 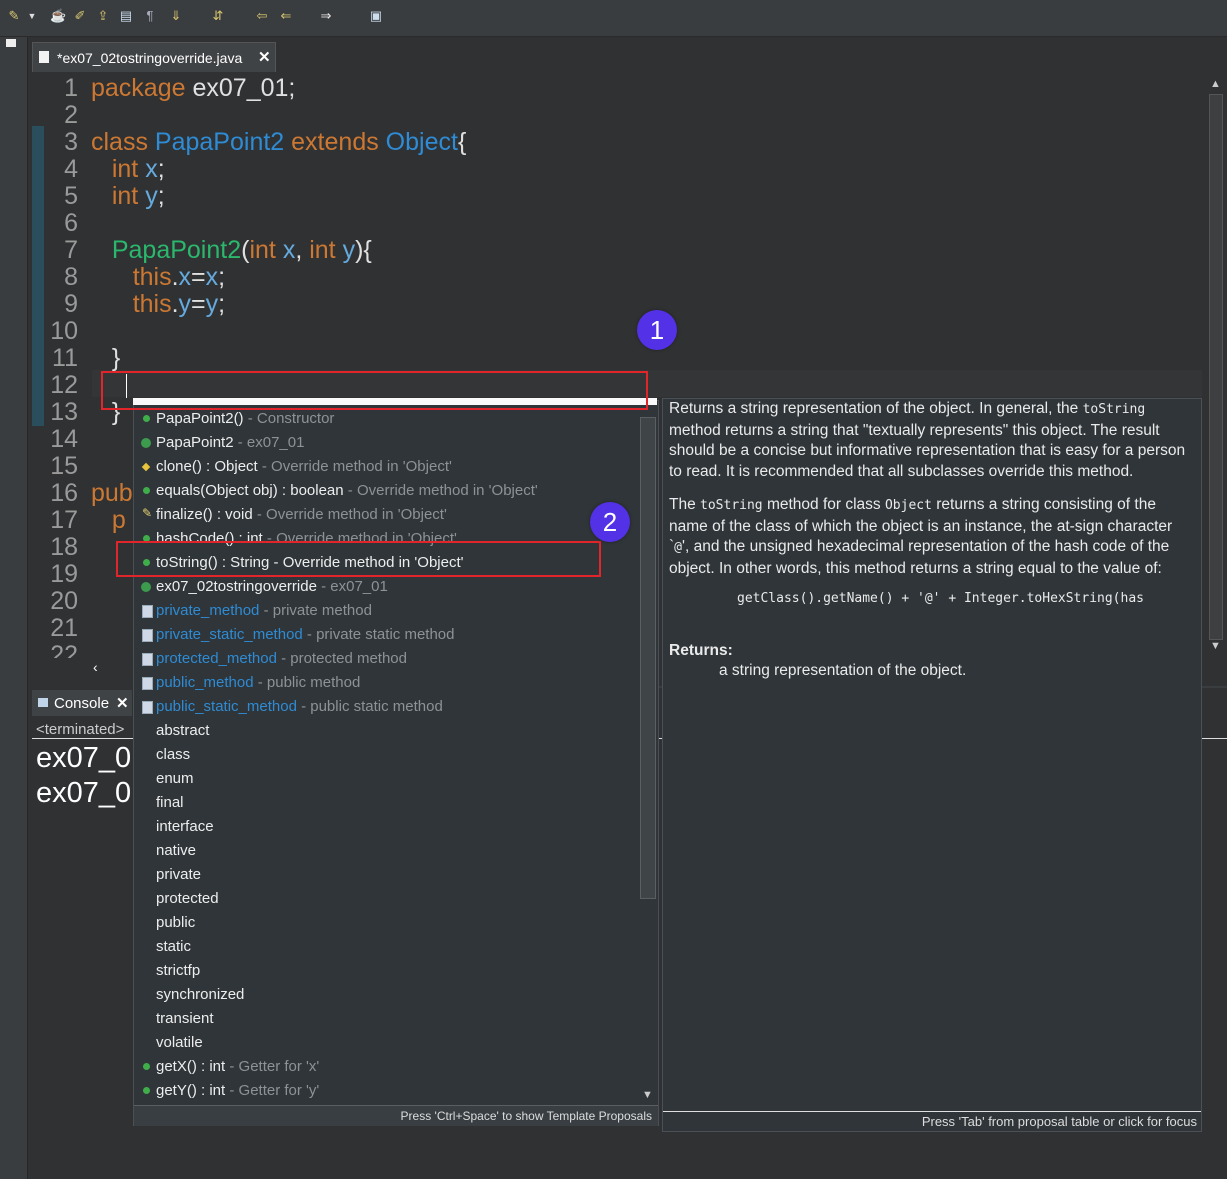 What do you see at coordinates (384, 827) in the screenshot?
I see `proposal-item: interface` at bounding box center [384, 827].